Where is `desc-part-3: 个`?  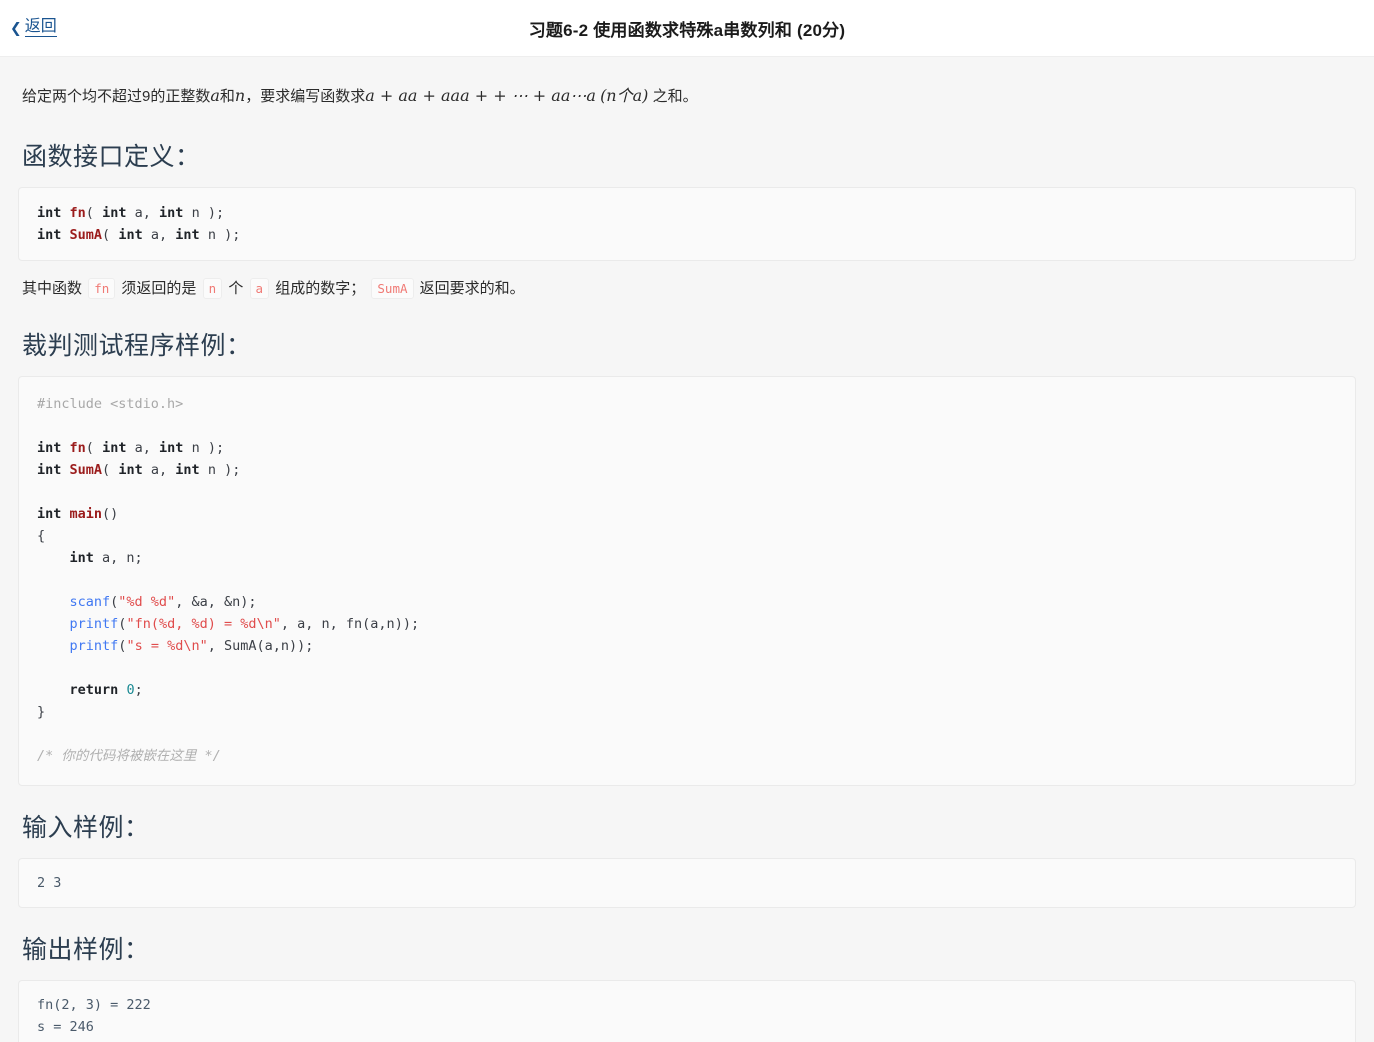 desc-part-3: 个 is located at coordinates (236, 288).